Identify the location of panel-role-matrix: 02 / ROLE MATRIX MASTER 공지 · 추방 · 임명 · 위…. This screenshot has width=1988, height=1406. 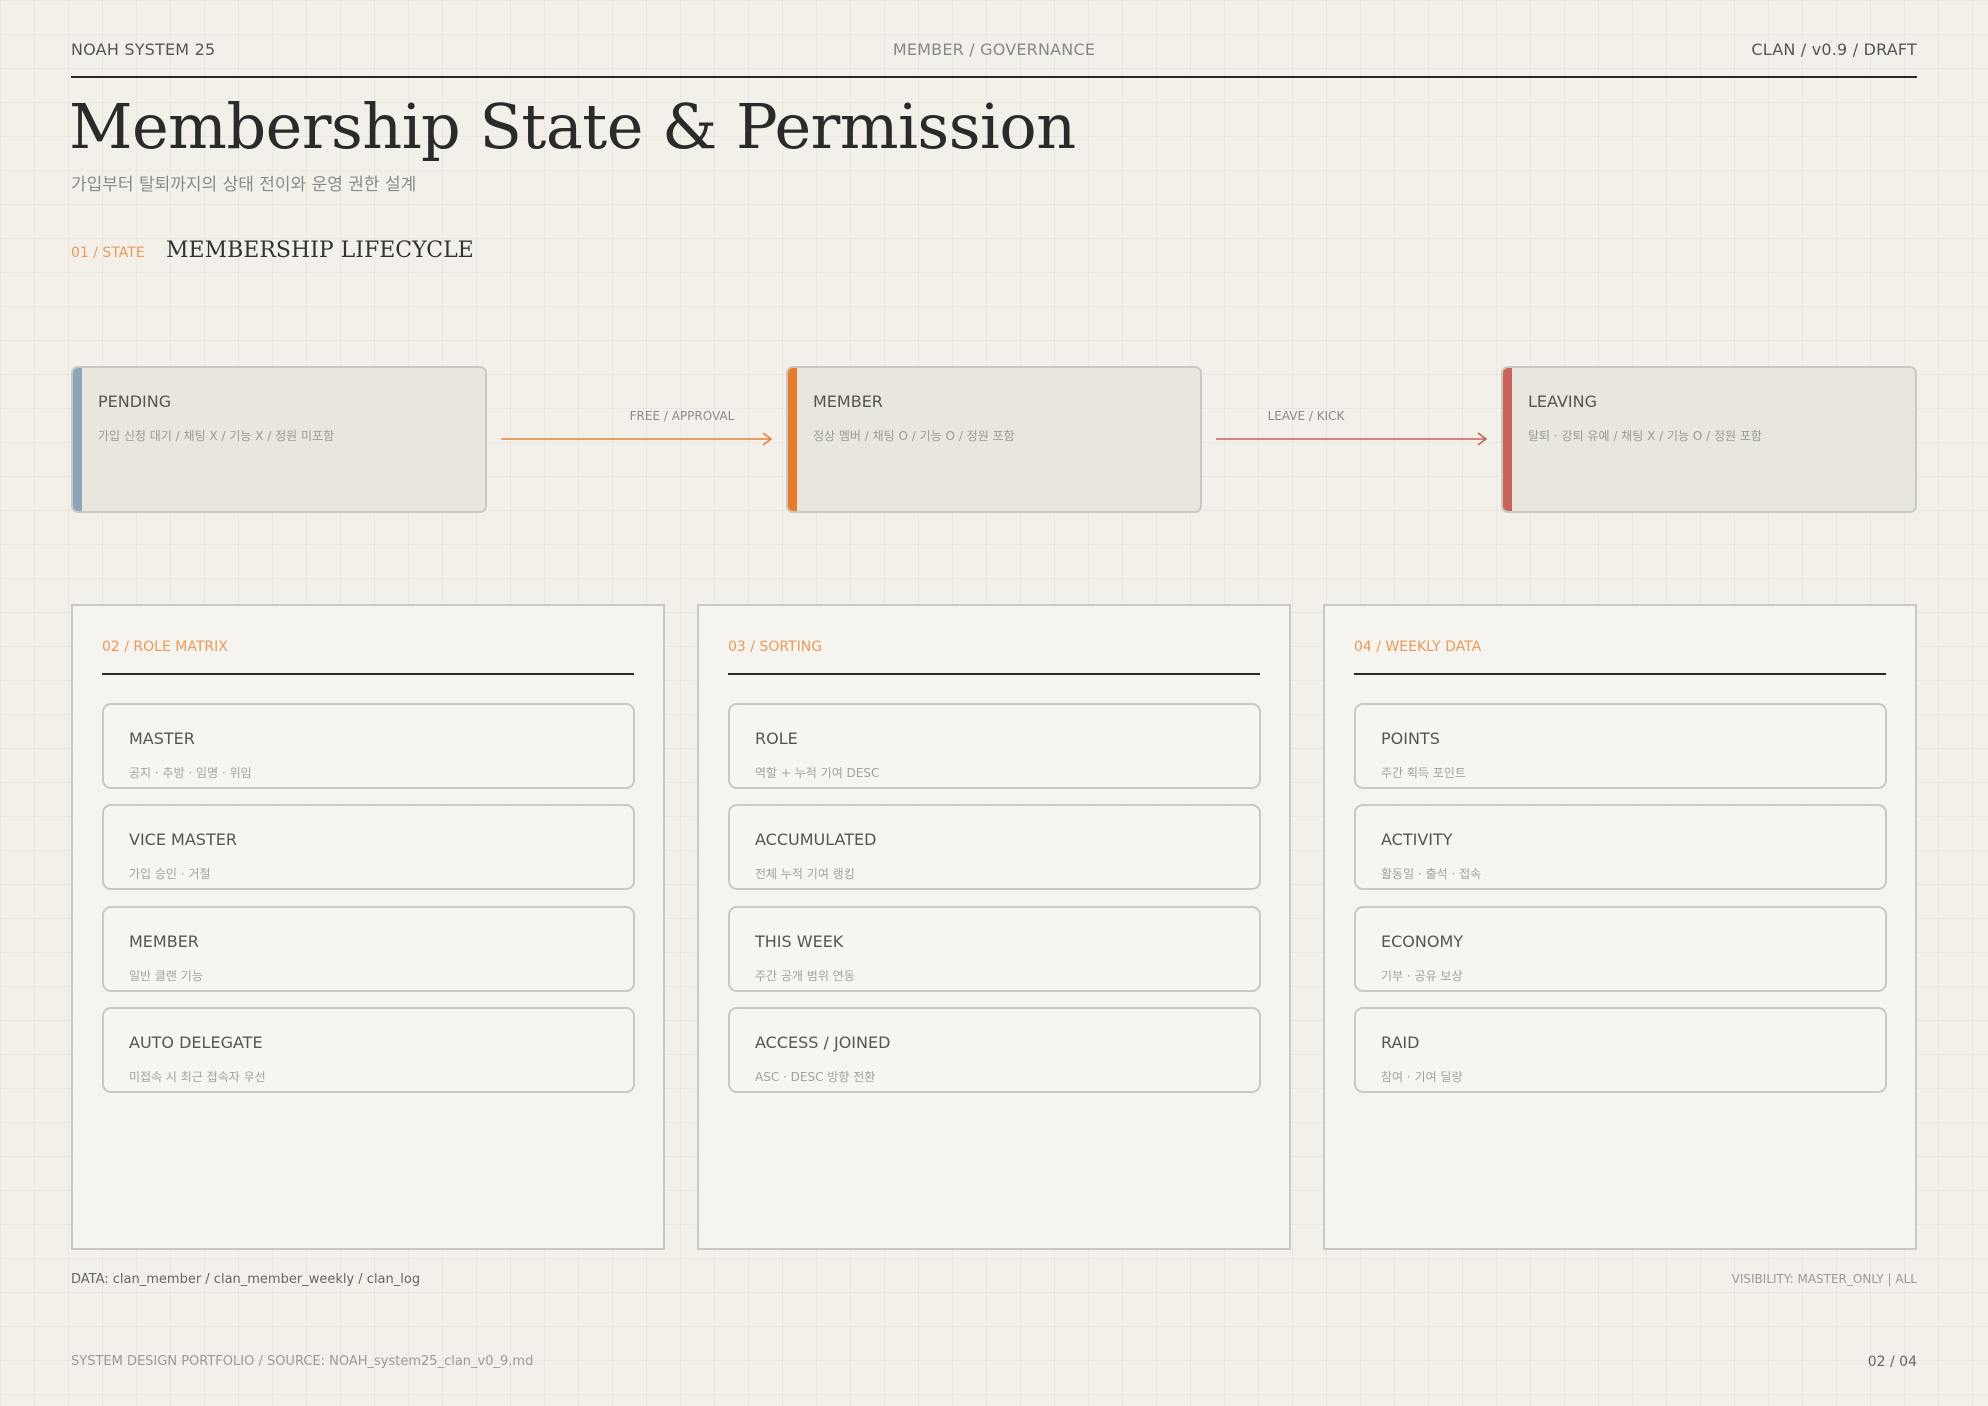
(368, 927).